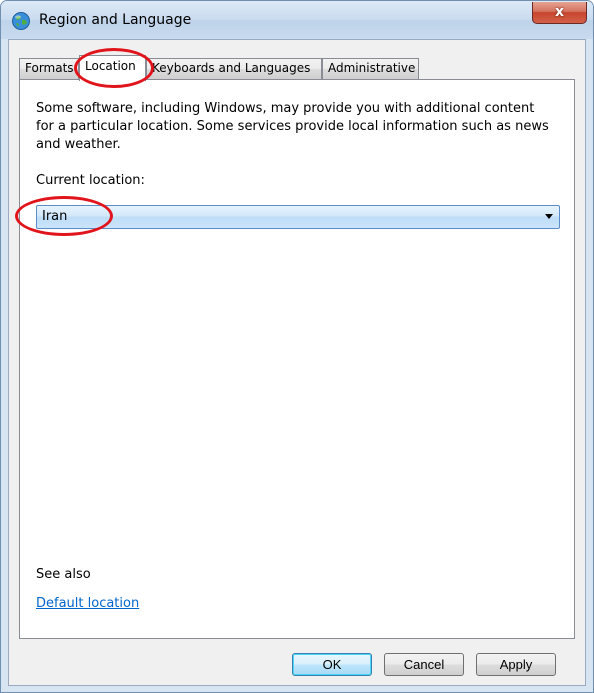 This screenshot has height=693, width=594. I want to click on see-also-label: See also, so click(63, 574).